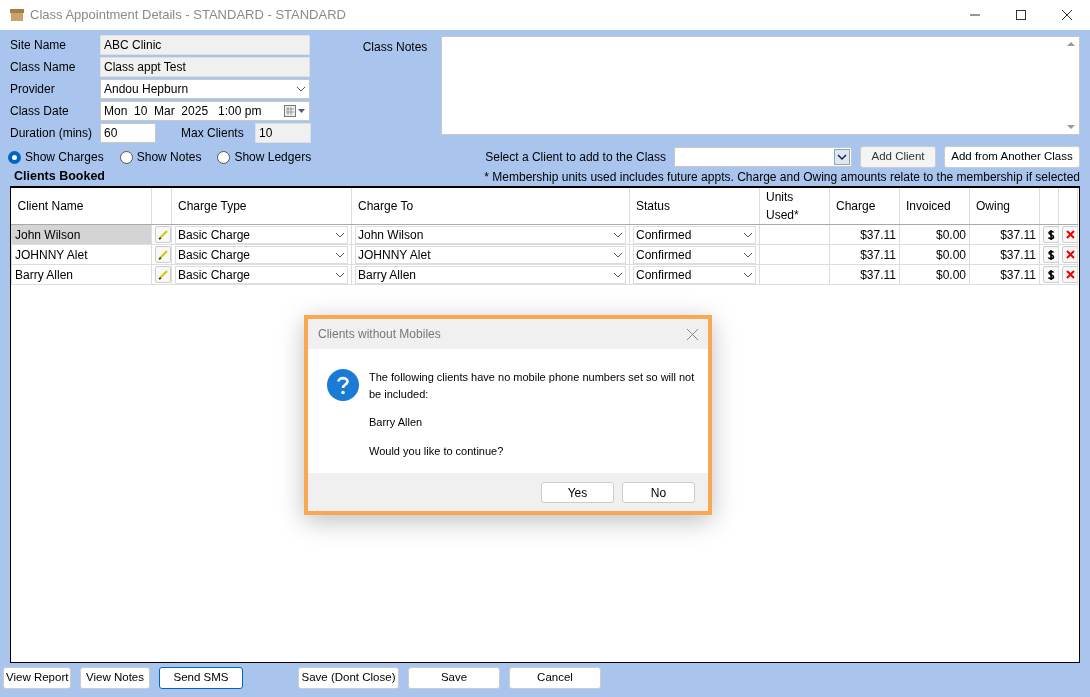 This screenshot has height=697, width=1090. What do you see at coordinates (490, 254) in the screenshot?
I see `charge-to-dropdown: JOHNNY Alet` at bounding box center [490, 254].